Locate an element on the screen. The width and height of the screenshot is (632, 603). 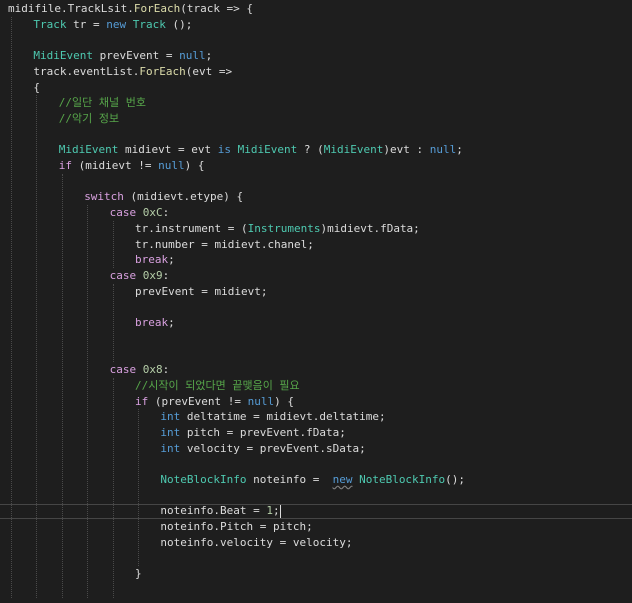
current-line-highlight is located at coordinates (316, 512).